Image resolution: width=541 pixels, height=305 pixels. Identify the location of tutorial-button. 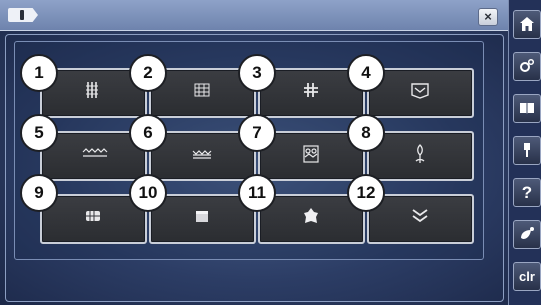
(527, 108).